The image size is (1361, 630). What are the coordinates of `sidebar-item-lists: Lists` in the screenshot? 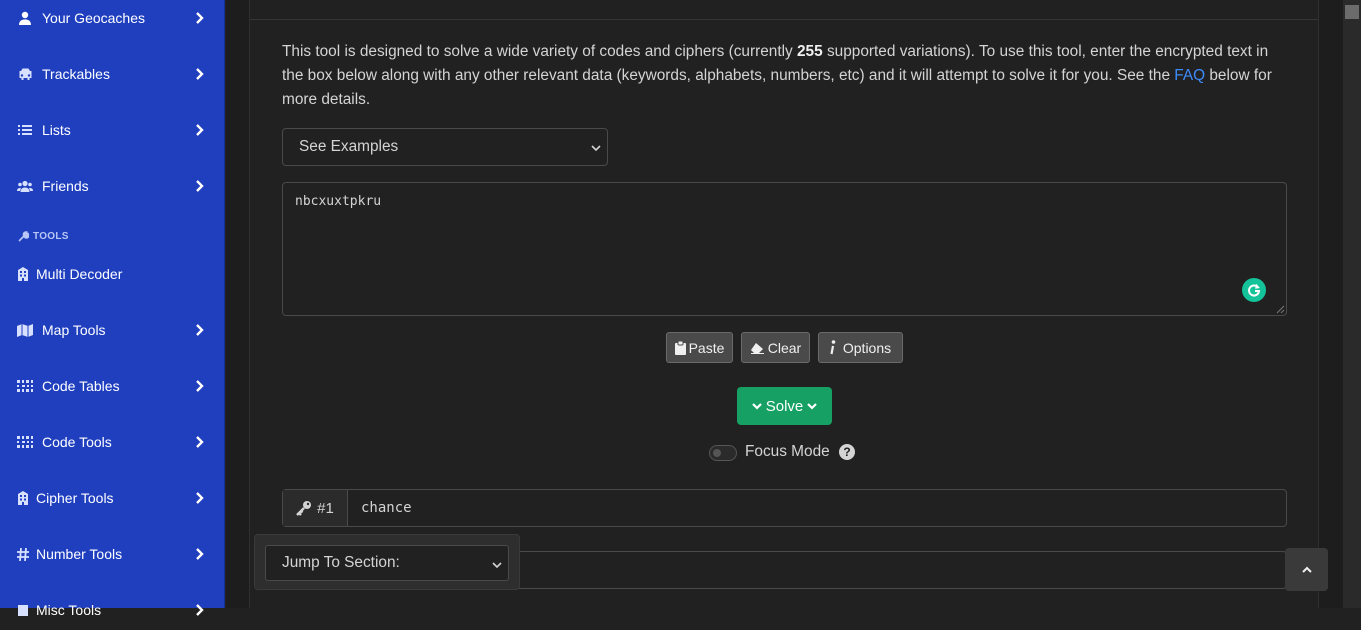 It's located at (112, 130).